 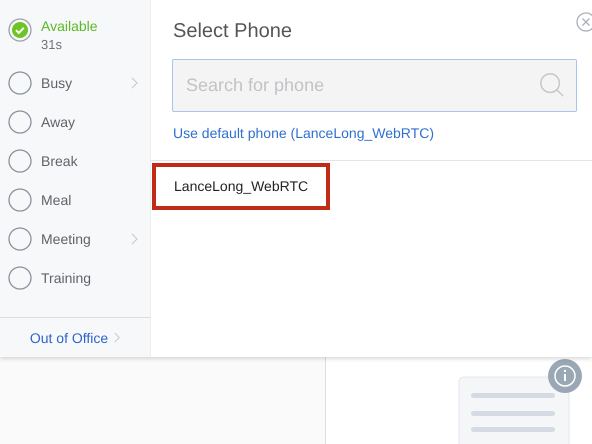 I want to click on search-icon, so click(x=552, y=85).